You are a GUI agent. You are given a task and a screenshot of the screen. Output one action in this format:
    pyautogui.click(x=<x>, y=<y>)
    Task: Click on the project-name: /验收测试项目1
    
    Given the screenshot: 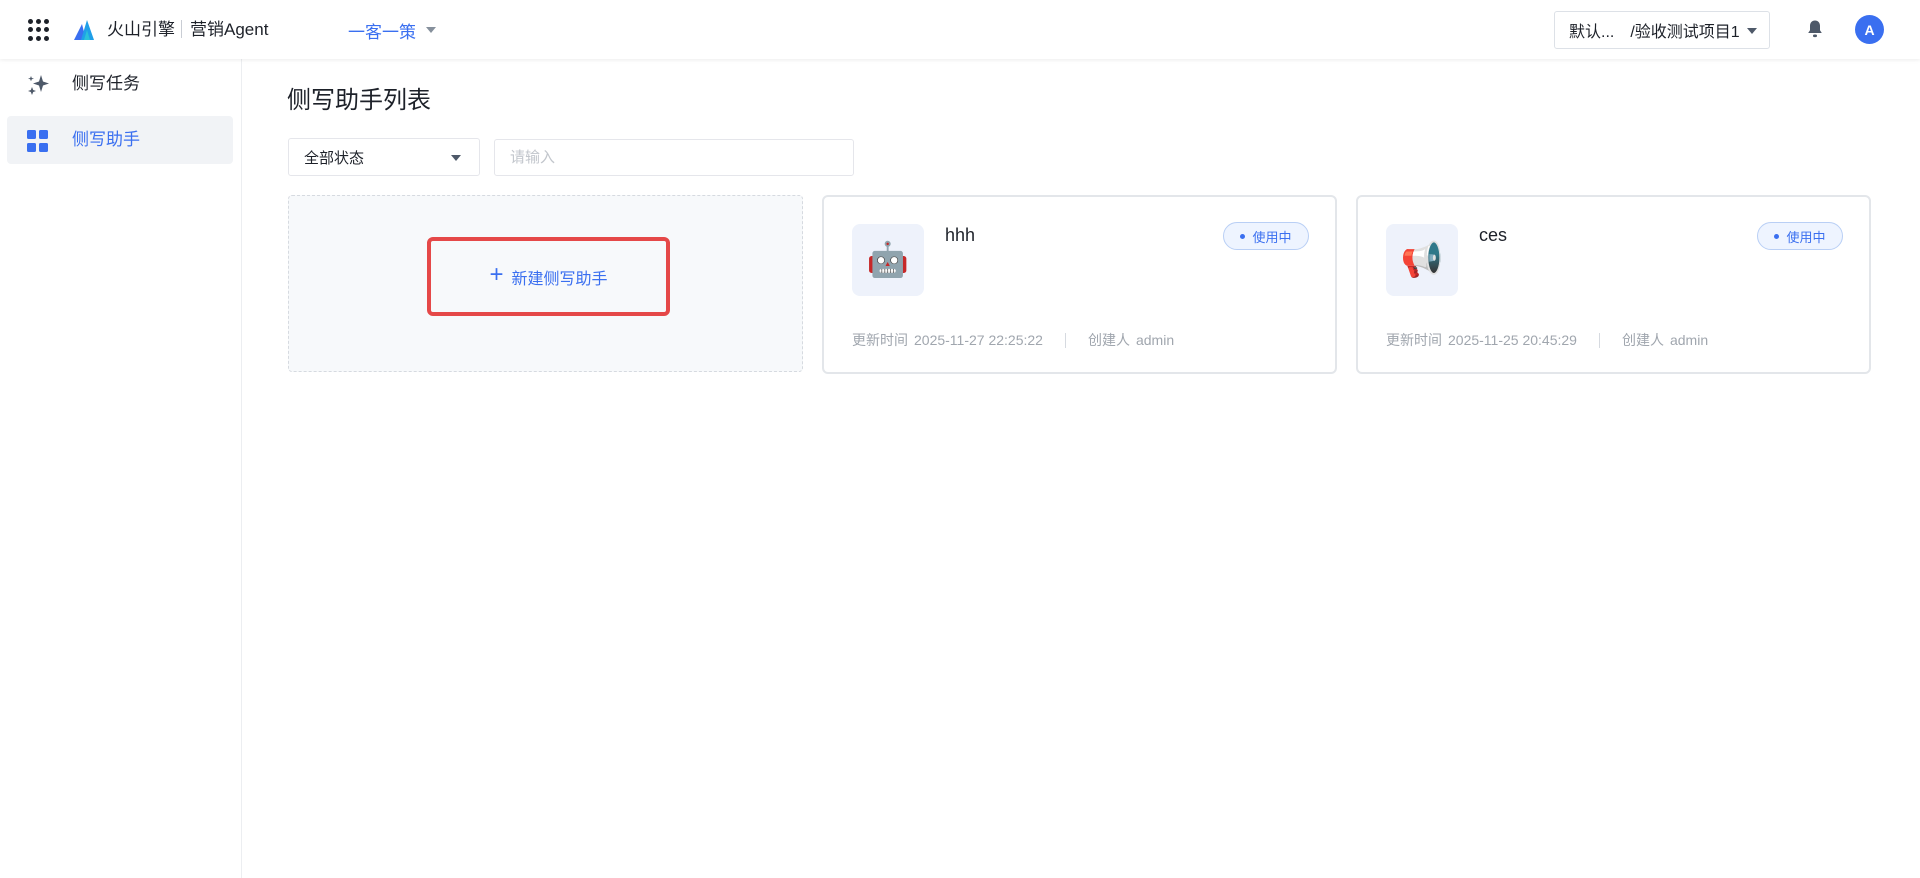 What is the action you would take?
    pyautogui.click(x=1685, y=32)
    